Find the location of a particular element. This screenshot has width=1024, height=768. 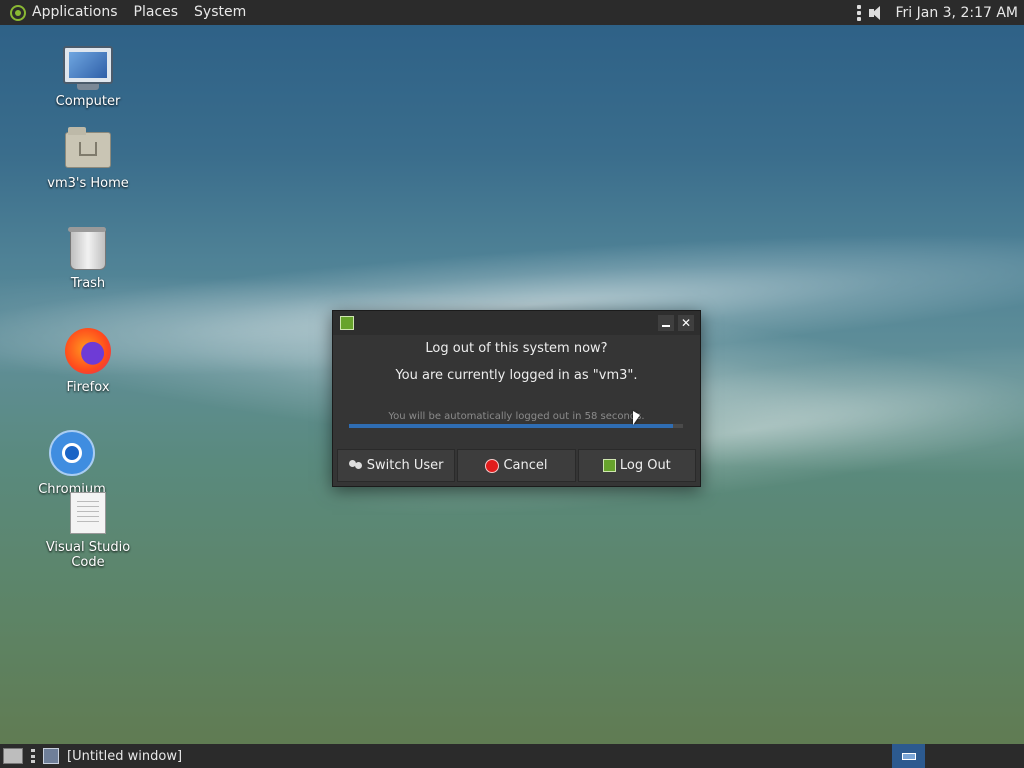

window-controls: ✕ is located at coordinates (676, 323).